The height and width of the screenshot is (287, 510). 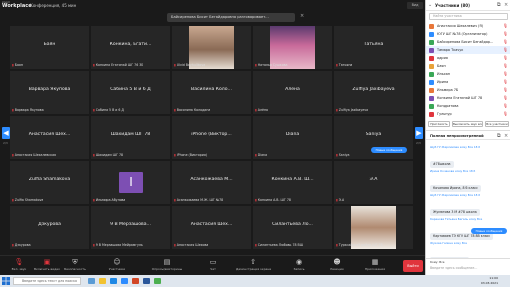 What do you see at coordinates (439, 124) in the screenshot?
I see `invite-button: Пригласить` at bounding box center [439, 124].